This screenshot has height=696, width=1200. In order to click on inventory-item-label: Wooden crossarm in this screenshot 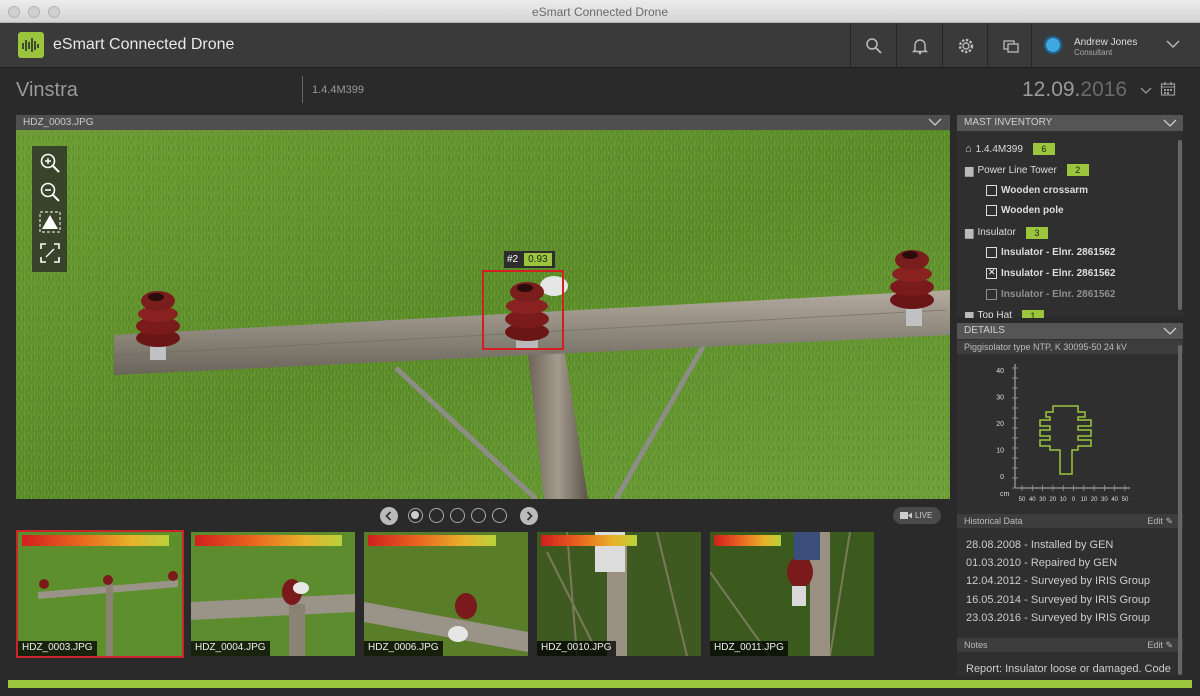, I will do `click(1045, 190)`.